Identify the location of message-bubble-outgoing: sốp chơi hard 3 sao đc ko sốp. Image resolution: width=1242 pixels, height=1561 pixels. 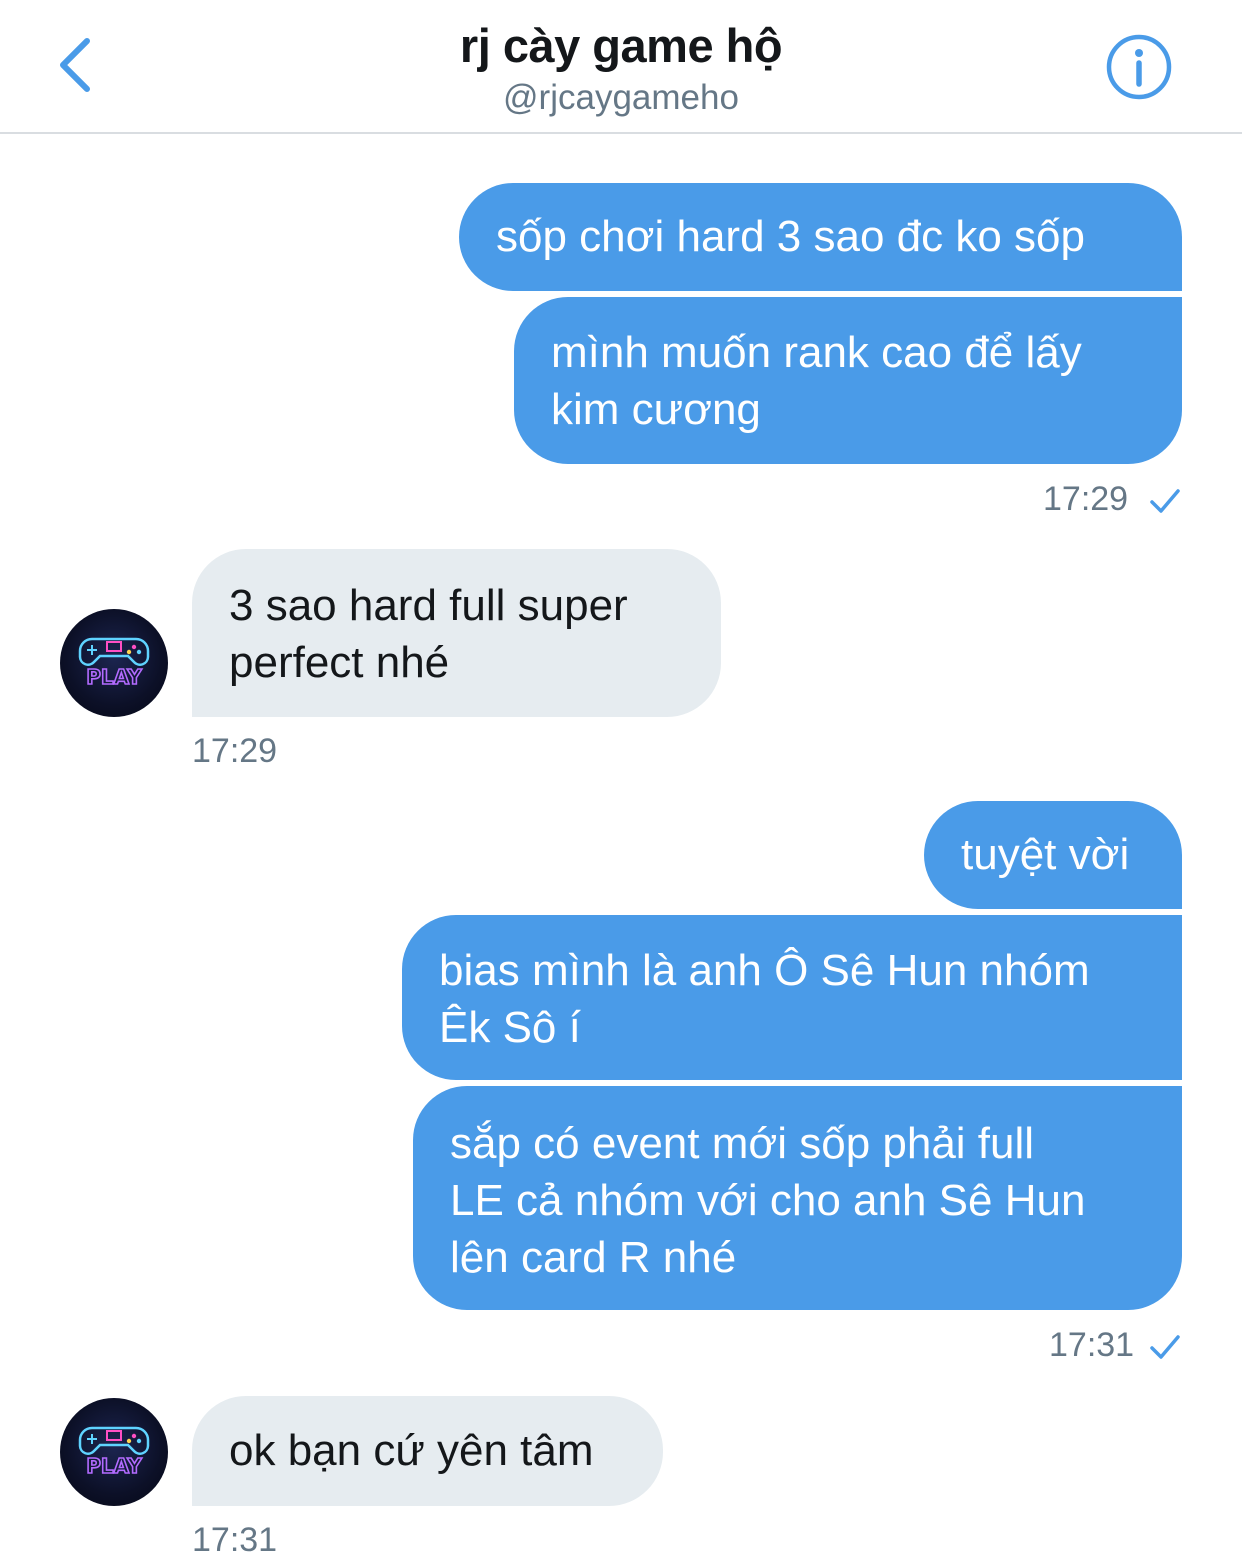
(820, 237).